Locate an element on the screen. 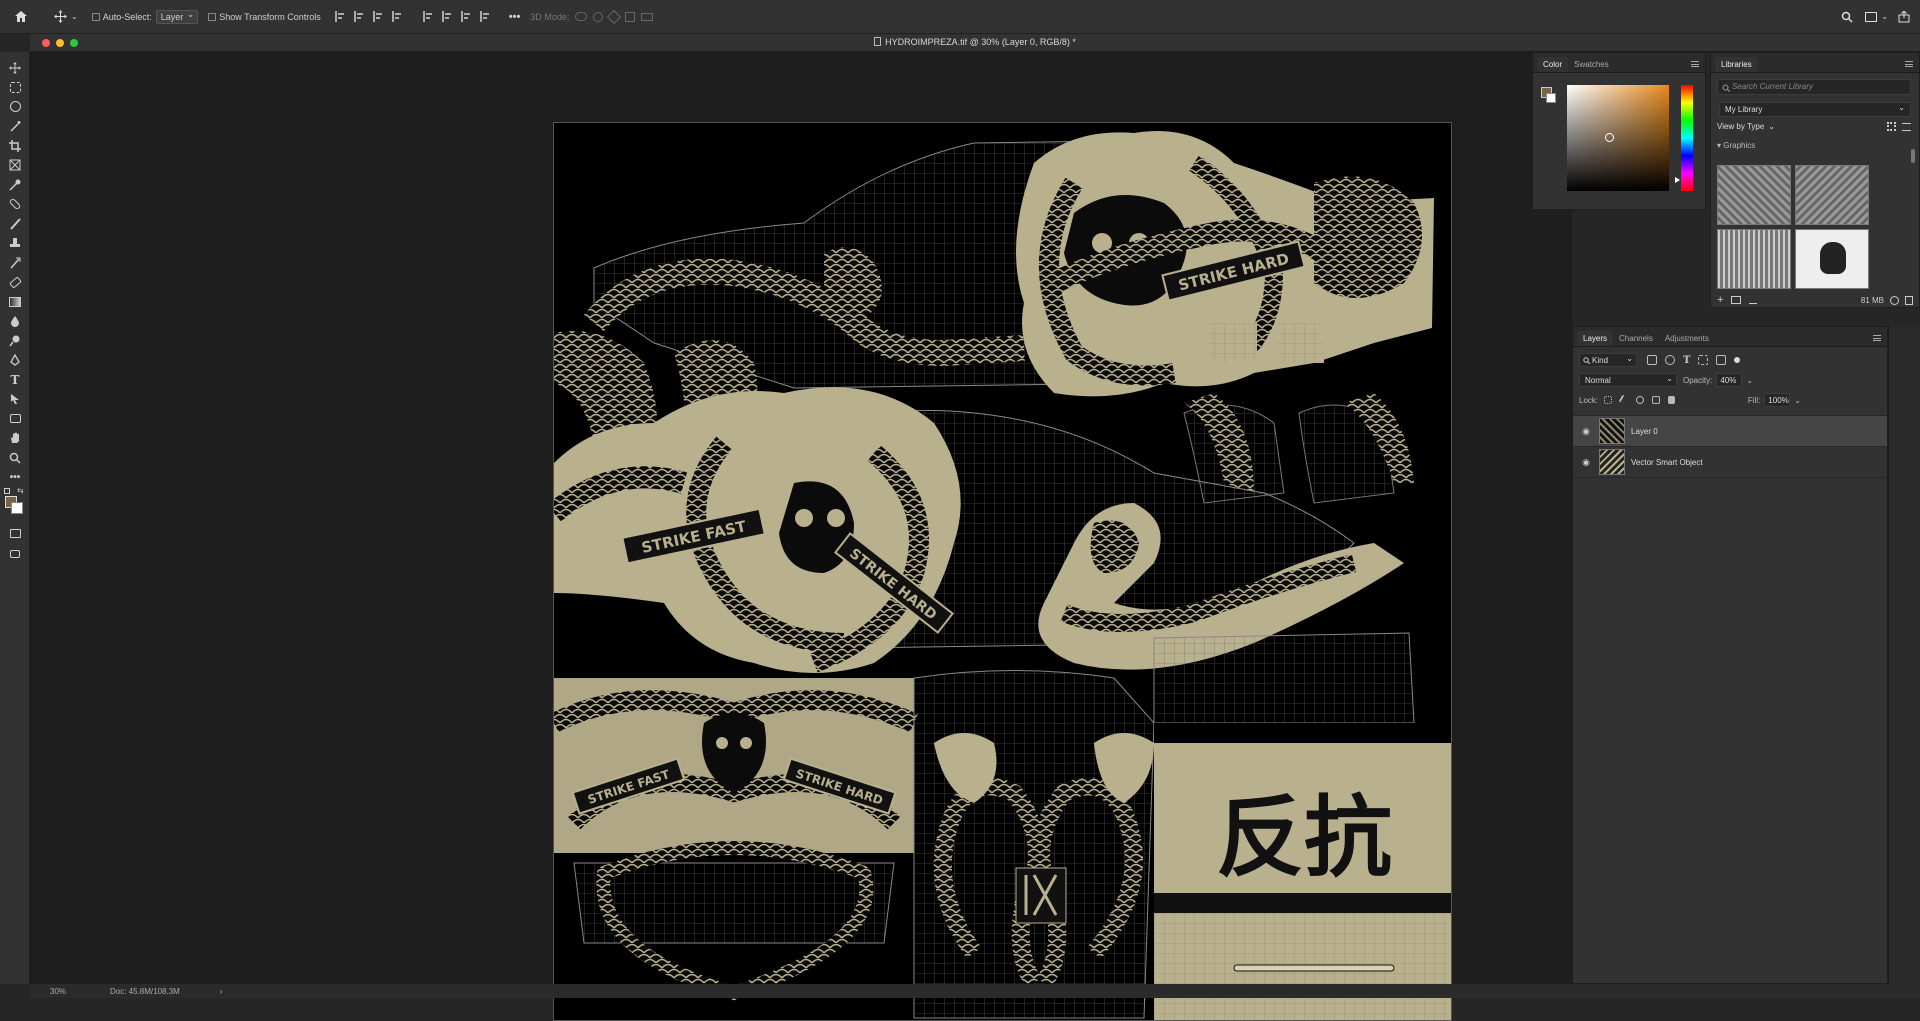  lasso-tool-icon is located at coordinates (15, 107).